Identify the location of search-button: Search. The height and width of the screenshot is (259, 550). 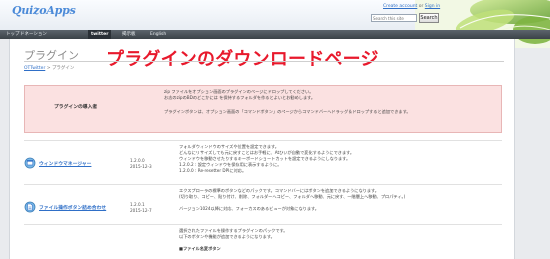
(429, 18).